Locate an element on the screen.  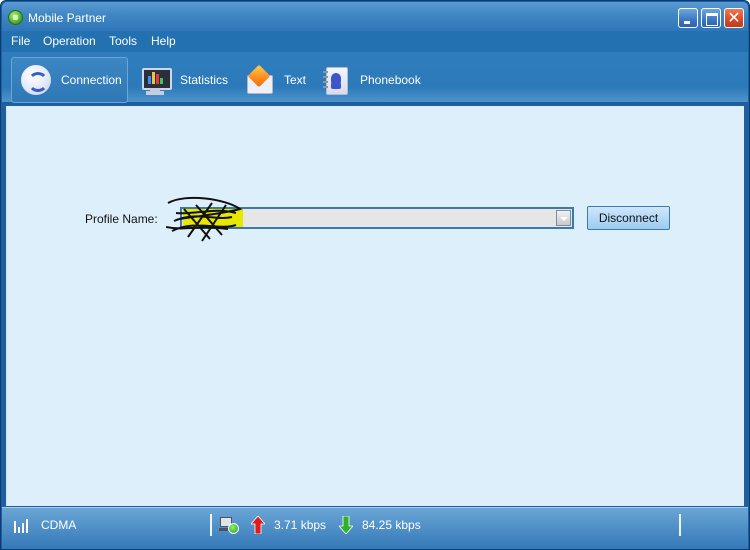
status-bar: CDMA 3.71 kbps 84.25 kbps is located at coordinates (375, 528).